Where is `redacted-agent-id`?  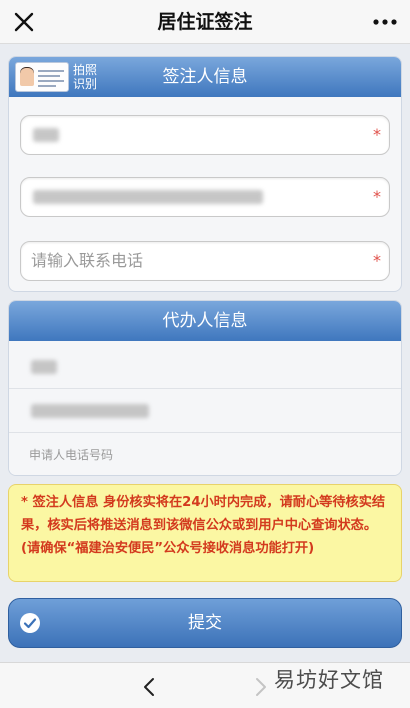 redacted-agent-id is located at coordinates (90, 411).